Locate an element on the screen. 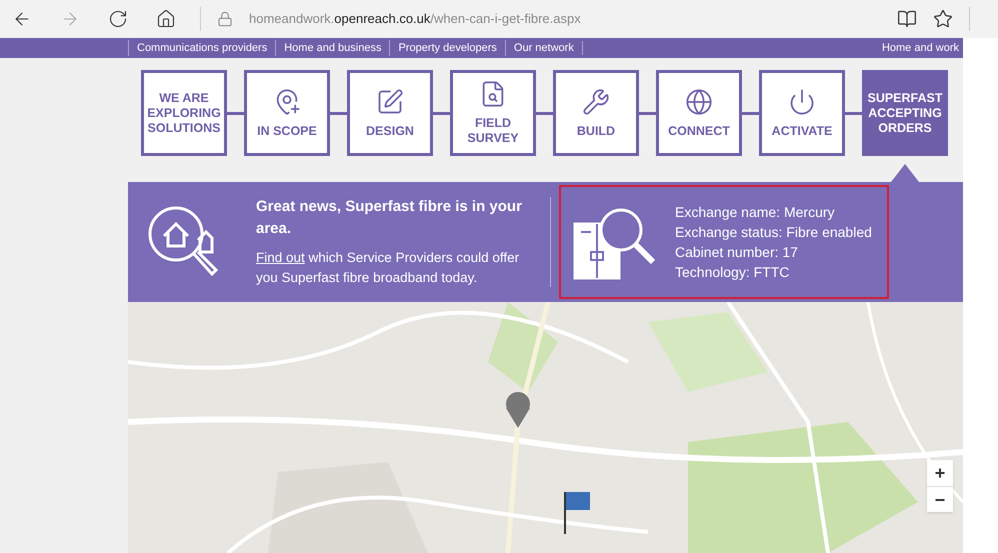 This screenshot has height=553, width=998. exchange-detail: Technology: FTTC is located at coordinates (732, 272).